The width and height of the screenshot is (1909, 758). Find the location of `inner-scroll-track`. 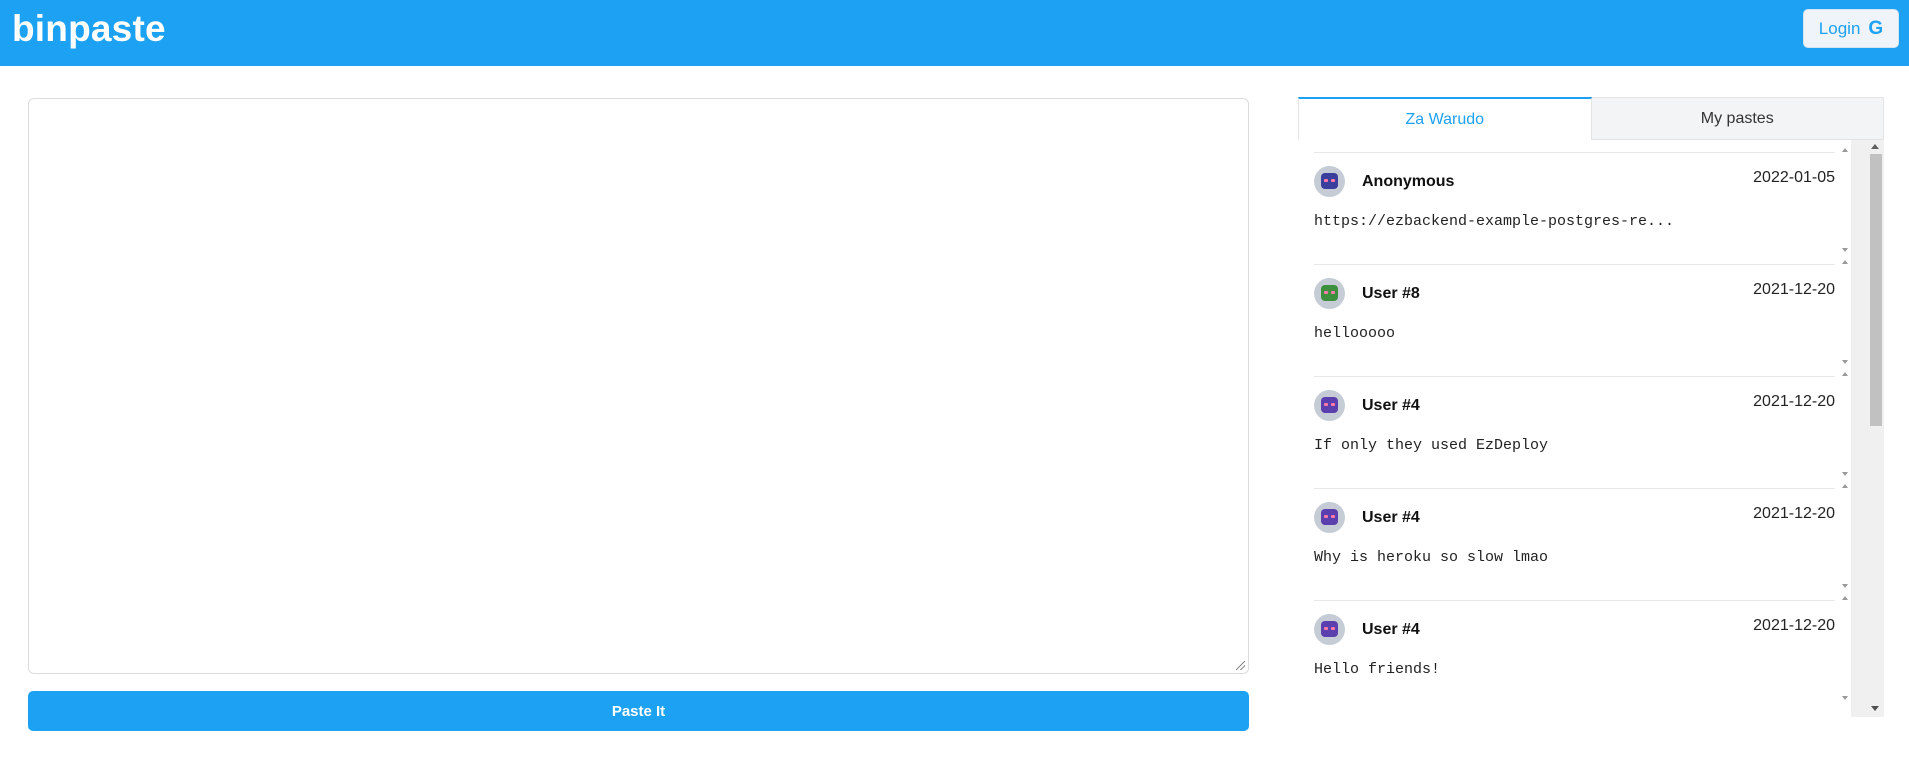

inner-scroll-track is located at coordinates (1859, 428).